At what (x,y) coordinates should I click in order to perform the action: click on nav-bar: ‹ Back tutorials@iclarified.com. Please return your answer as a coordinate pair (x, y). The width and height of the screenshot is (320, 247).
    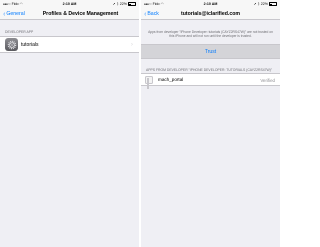
    Looking at the image, I should click on (210, 14).